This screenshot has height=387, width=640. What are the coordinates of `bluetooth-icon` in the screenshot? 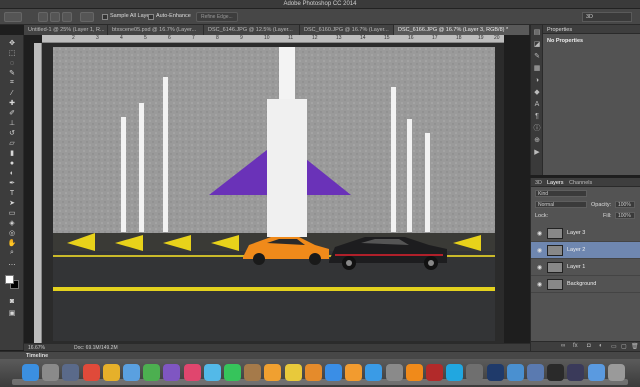 It's located at (535, 372).